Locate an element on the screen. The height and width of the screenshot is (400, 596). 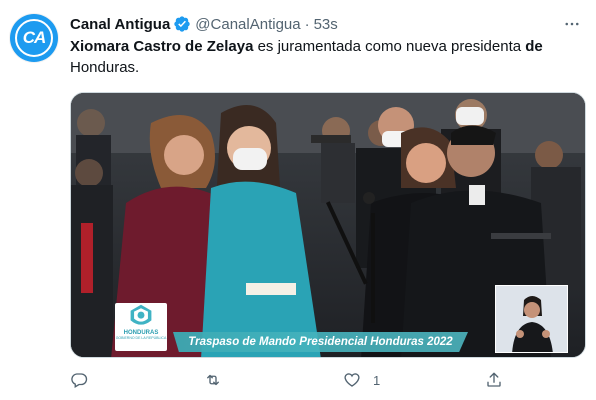
avatar: CA is located at coordinates (34, 38).